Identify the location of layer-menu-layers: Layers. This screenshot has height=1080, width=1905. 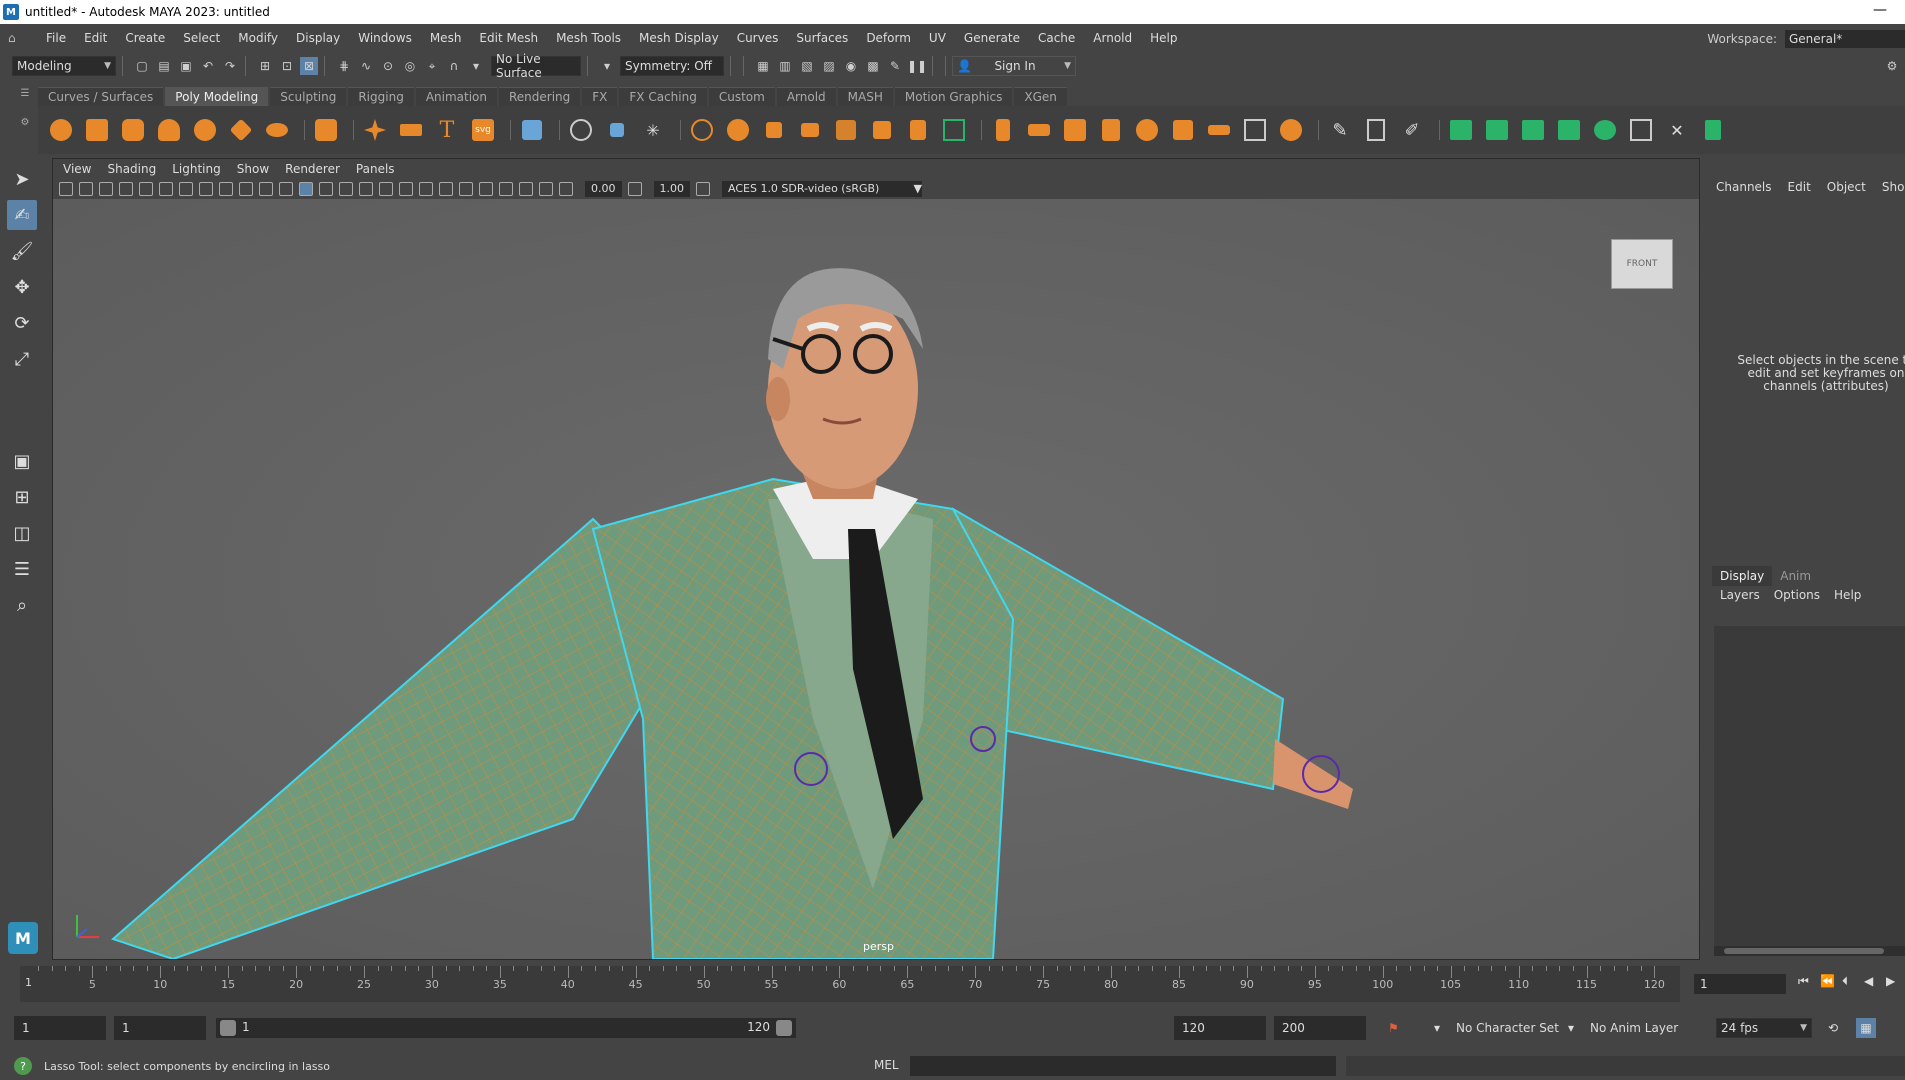
(1740, 595).